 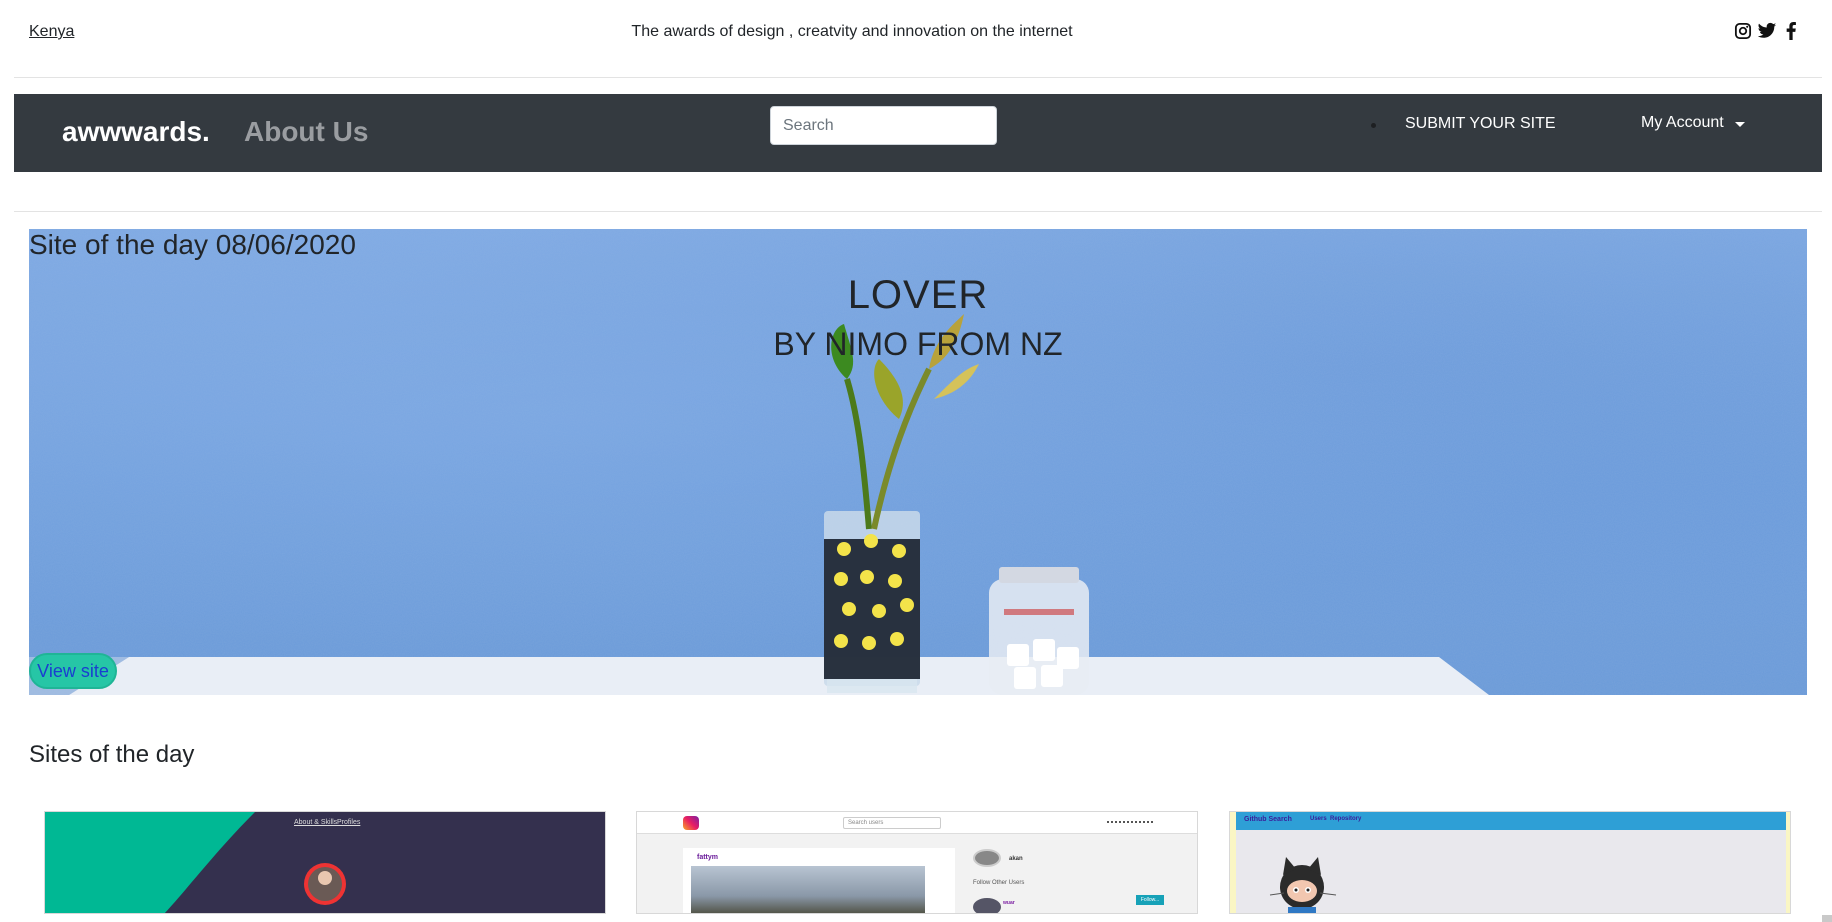 What do you see at coordinates (918, 295) in the screenshot?
I see `featured-site-title: LOVER` at bounding box center [918, 295].